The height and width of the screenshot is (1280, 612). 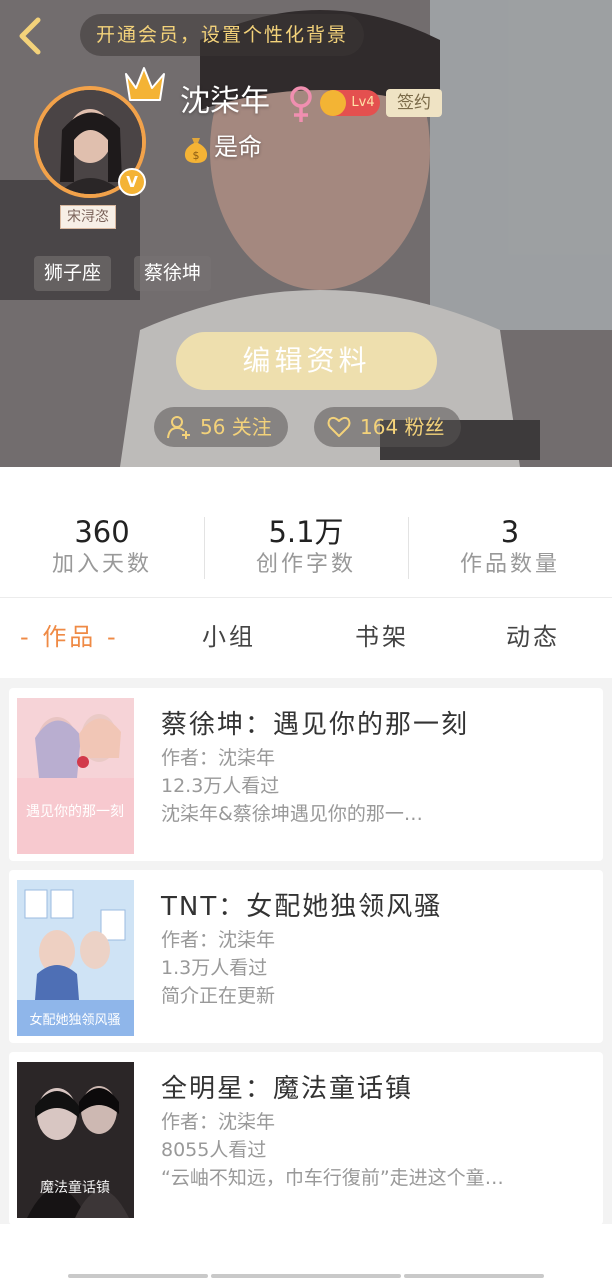 I want to click on stats-row: 360 加入天数 5.1万 创作字数 3 作品数量, so click(x=306, y=532).